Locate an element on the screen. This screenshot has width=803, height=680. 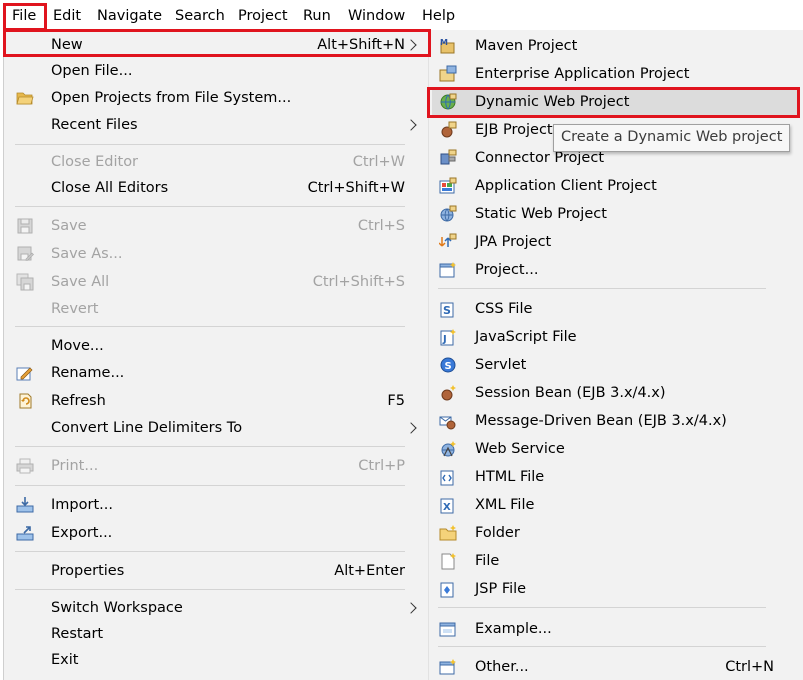
shortcut-label: Alt+Enter is located at coordinates (369, 571).